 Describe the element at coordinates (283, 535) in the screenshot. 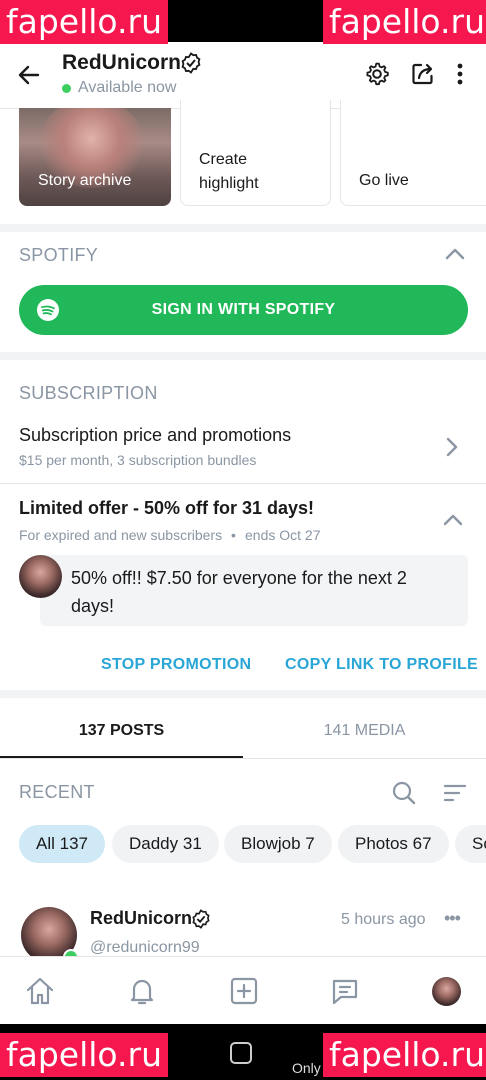

I see `offer-ends: ends Oct 27` at that location.